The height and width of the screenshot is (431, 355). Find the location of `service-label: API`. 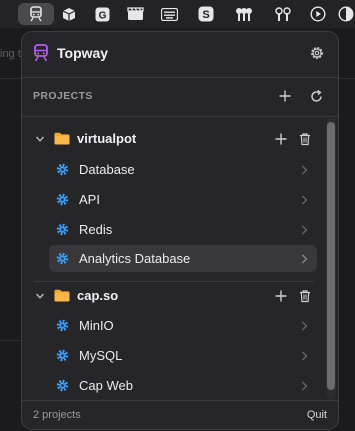

service-label: API is located at coordinates (89, 199).